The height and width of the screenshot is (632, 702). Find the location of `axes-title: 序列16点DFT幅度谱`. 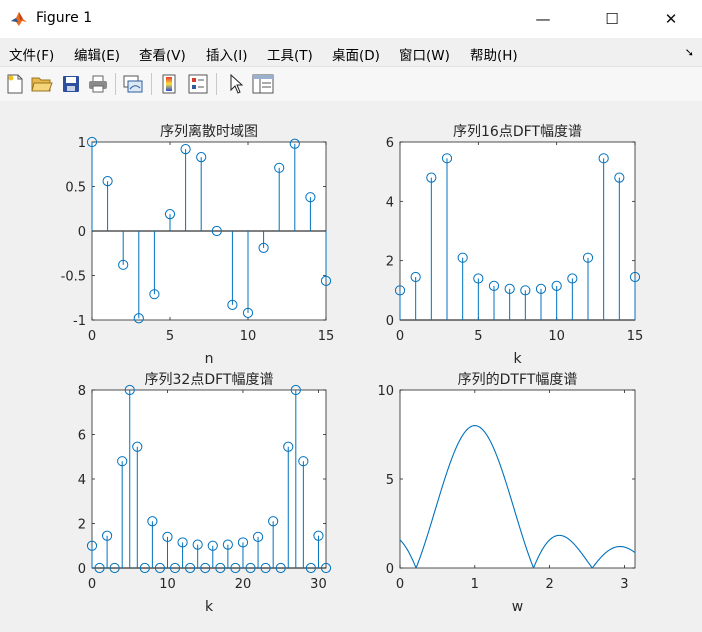

axes-title: 序列16点DFT幅度谱 is located at coordinates (517, 132).